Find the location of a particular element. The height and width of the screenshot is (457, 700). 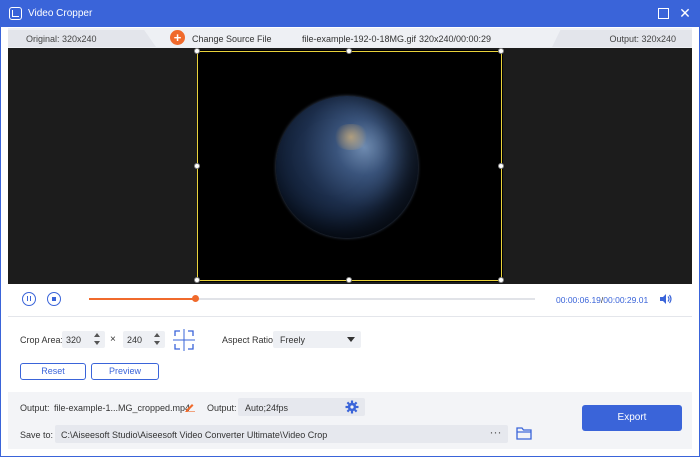

export-button: Export is located at coordinates (632, 418).